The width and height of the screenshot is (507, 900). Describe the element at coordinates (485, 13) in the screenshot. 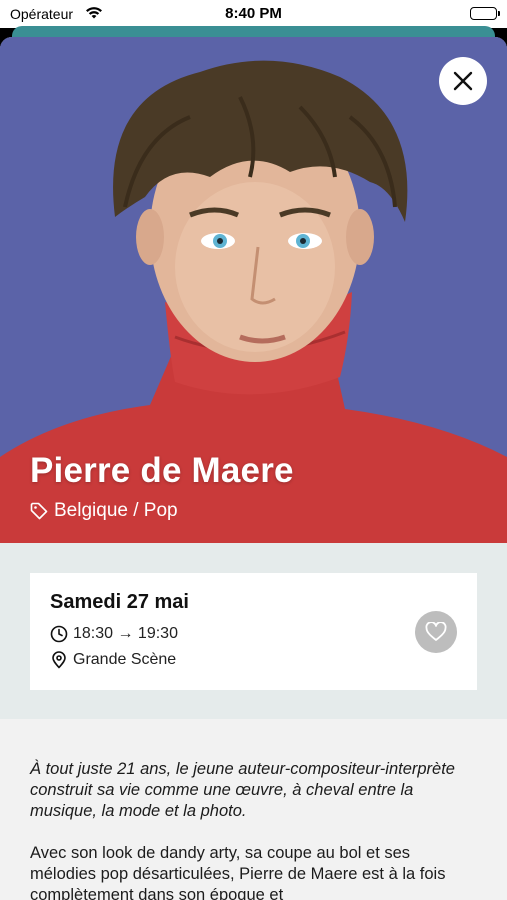

I see `battery-icon` at that location.